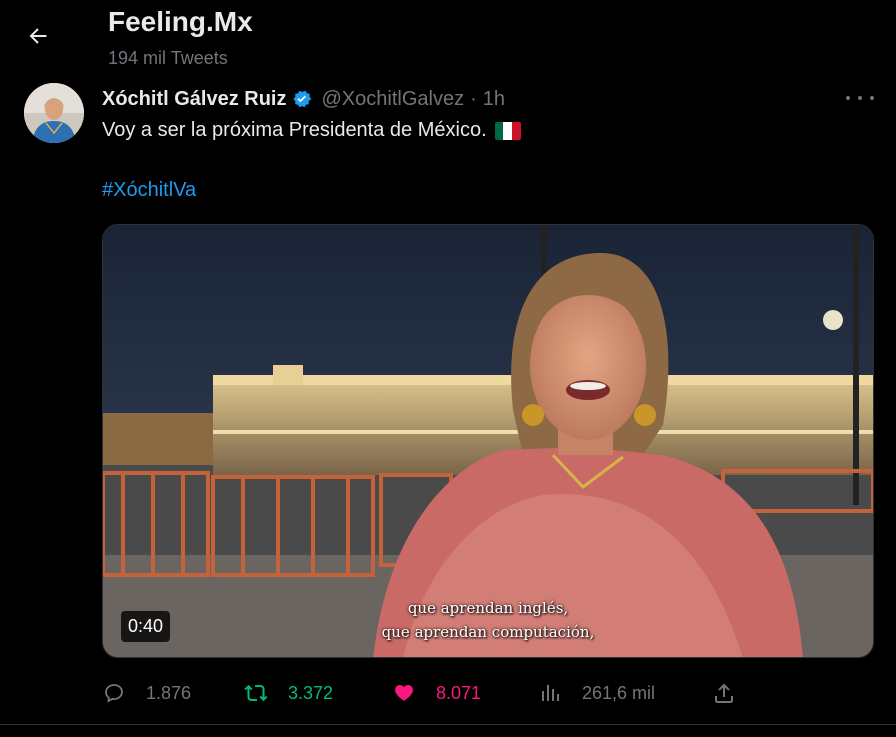  What do you see at coordinates (494, 99) in the screenshot?
I see `timestamp: 1h` at bounding box center [494, 99].